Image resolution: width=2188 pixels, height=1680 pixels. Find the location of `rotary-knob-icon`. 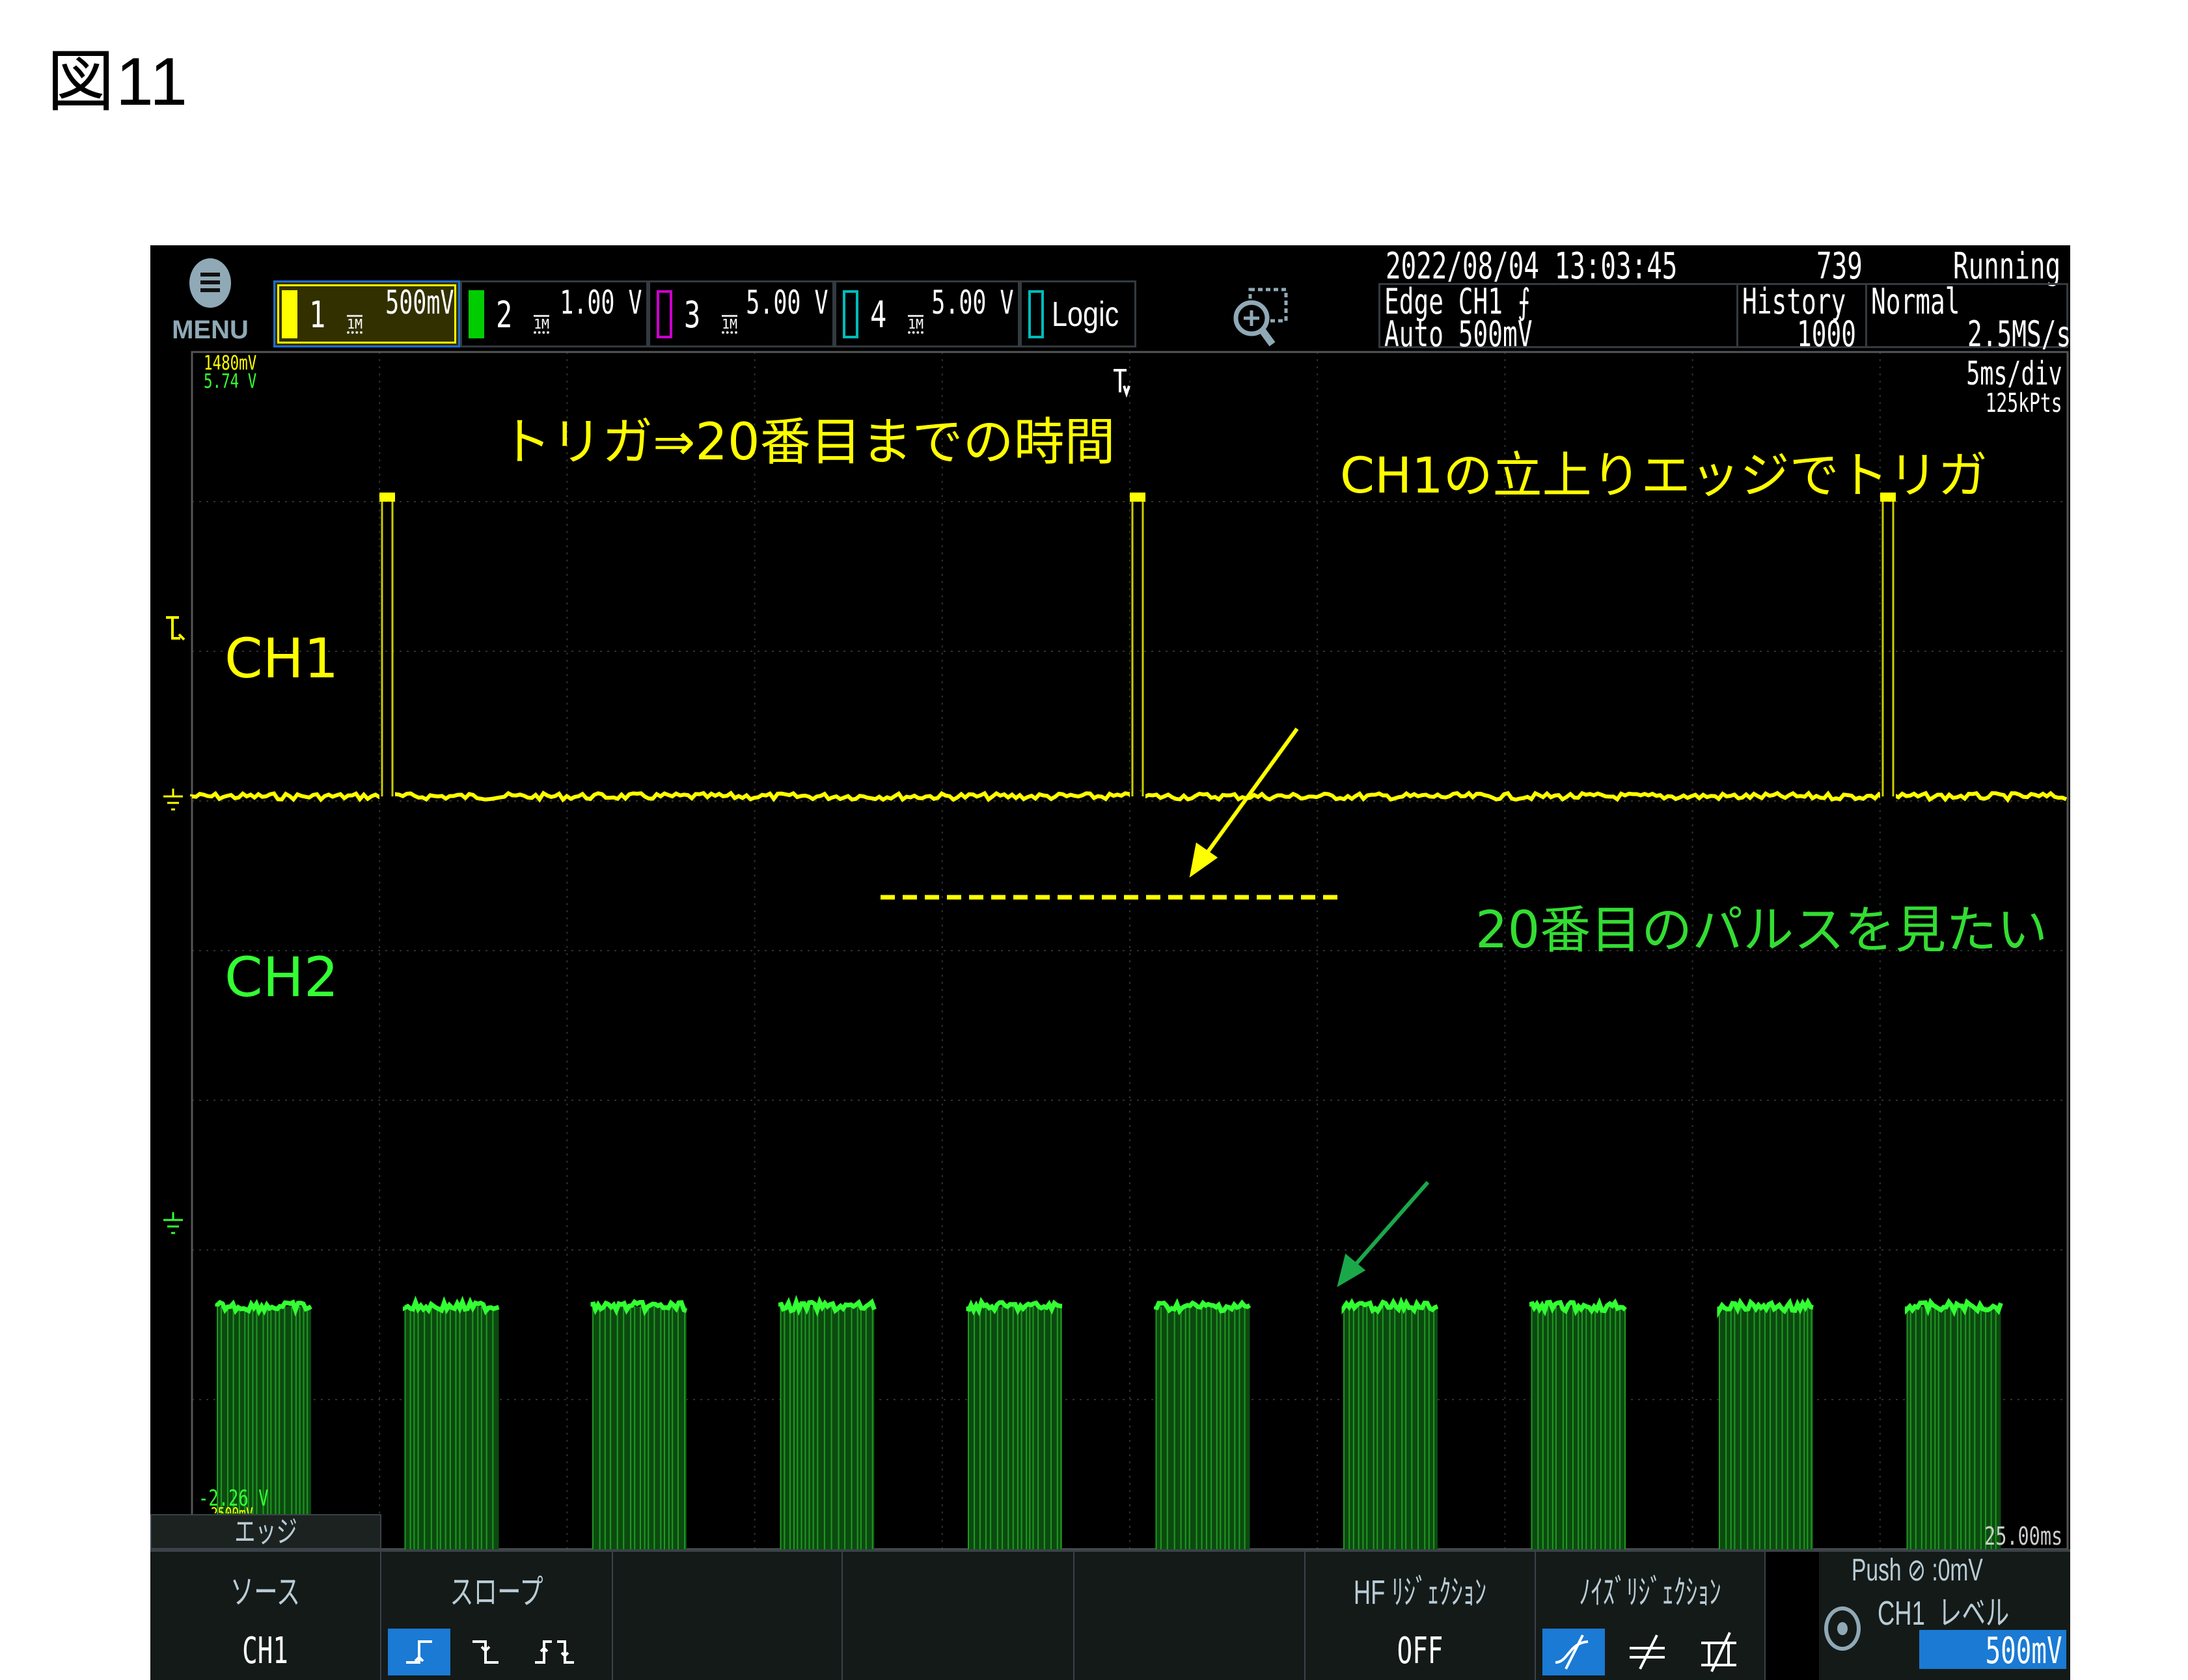

rotary-knob-icon is located at coordinates (1843, 1629).